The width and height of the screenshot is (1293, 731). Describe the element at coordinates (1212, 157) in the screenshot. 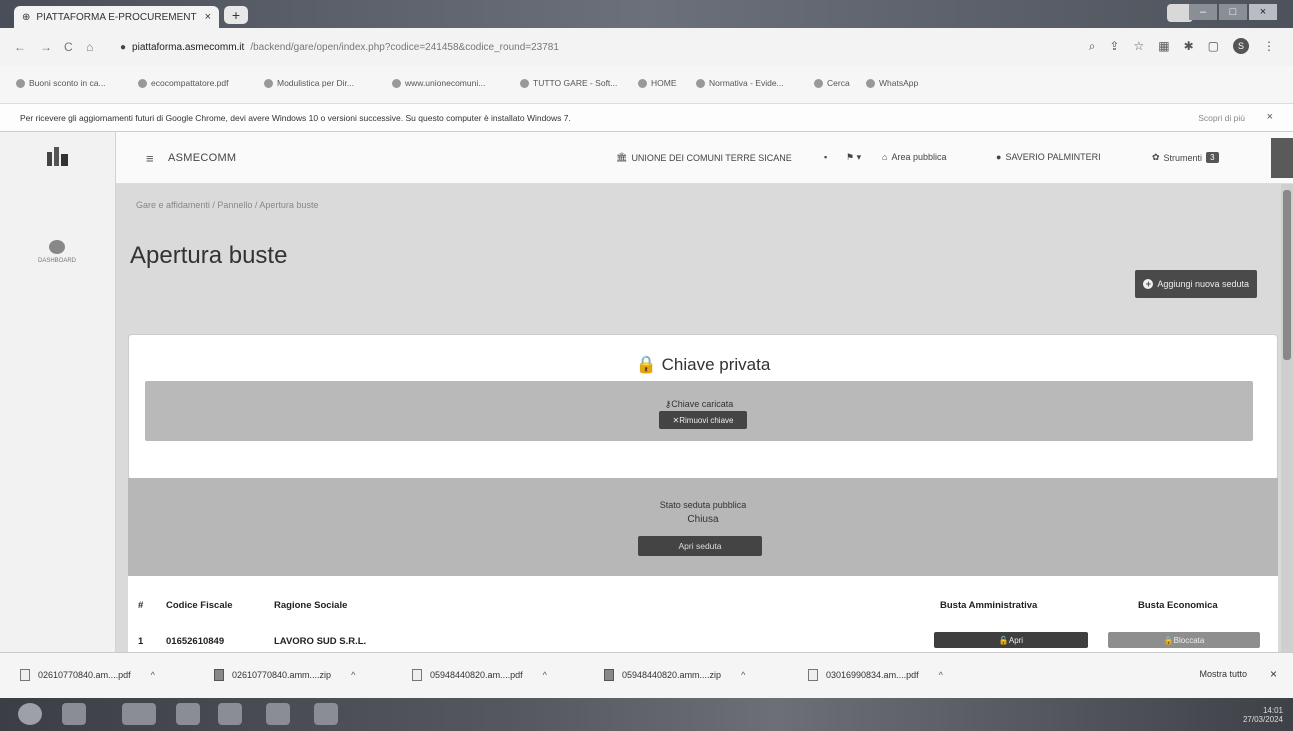

I see `tools-badge: 3` at that location.